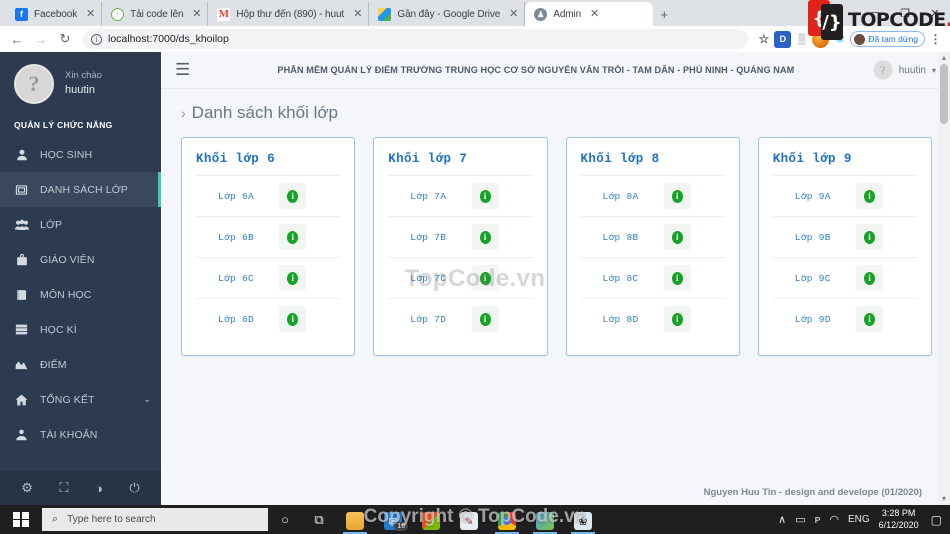  I want to click on class-label: Lớp 6A, so click(243, 196).